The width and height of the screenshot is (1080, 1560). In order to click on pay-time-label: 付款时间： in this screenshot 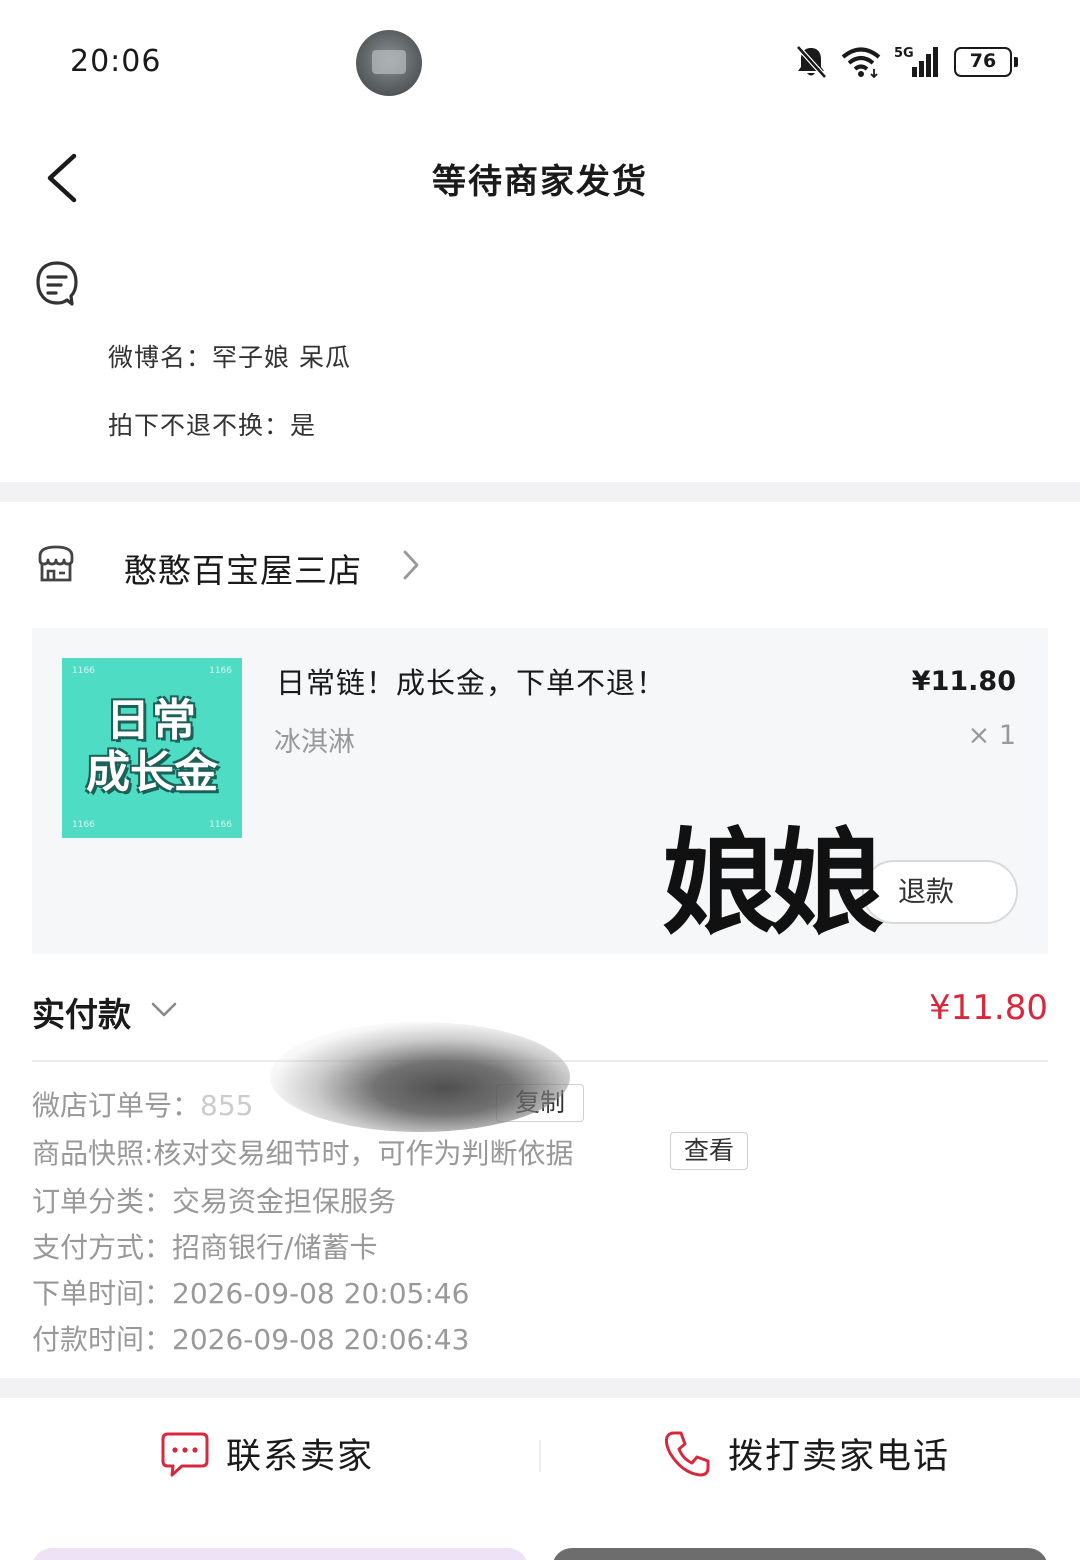, I will do `click(102, 1339)`.